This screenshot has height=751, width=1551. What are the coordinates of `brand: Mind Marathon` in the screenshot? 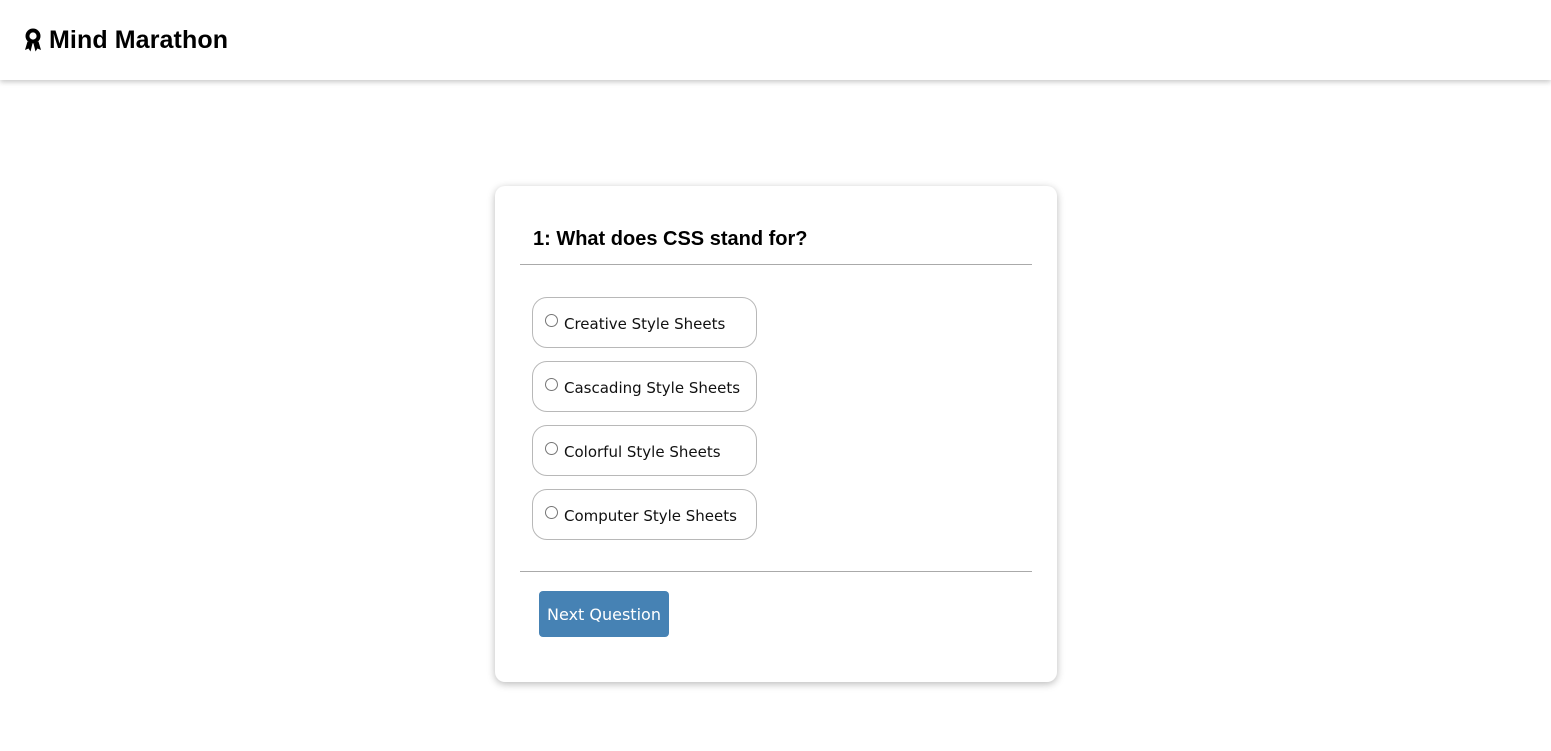 It's located at (125, 40).